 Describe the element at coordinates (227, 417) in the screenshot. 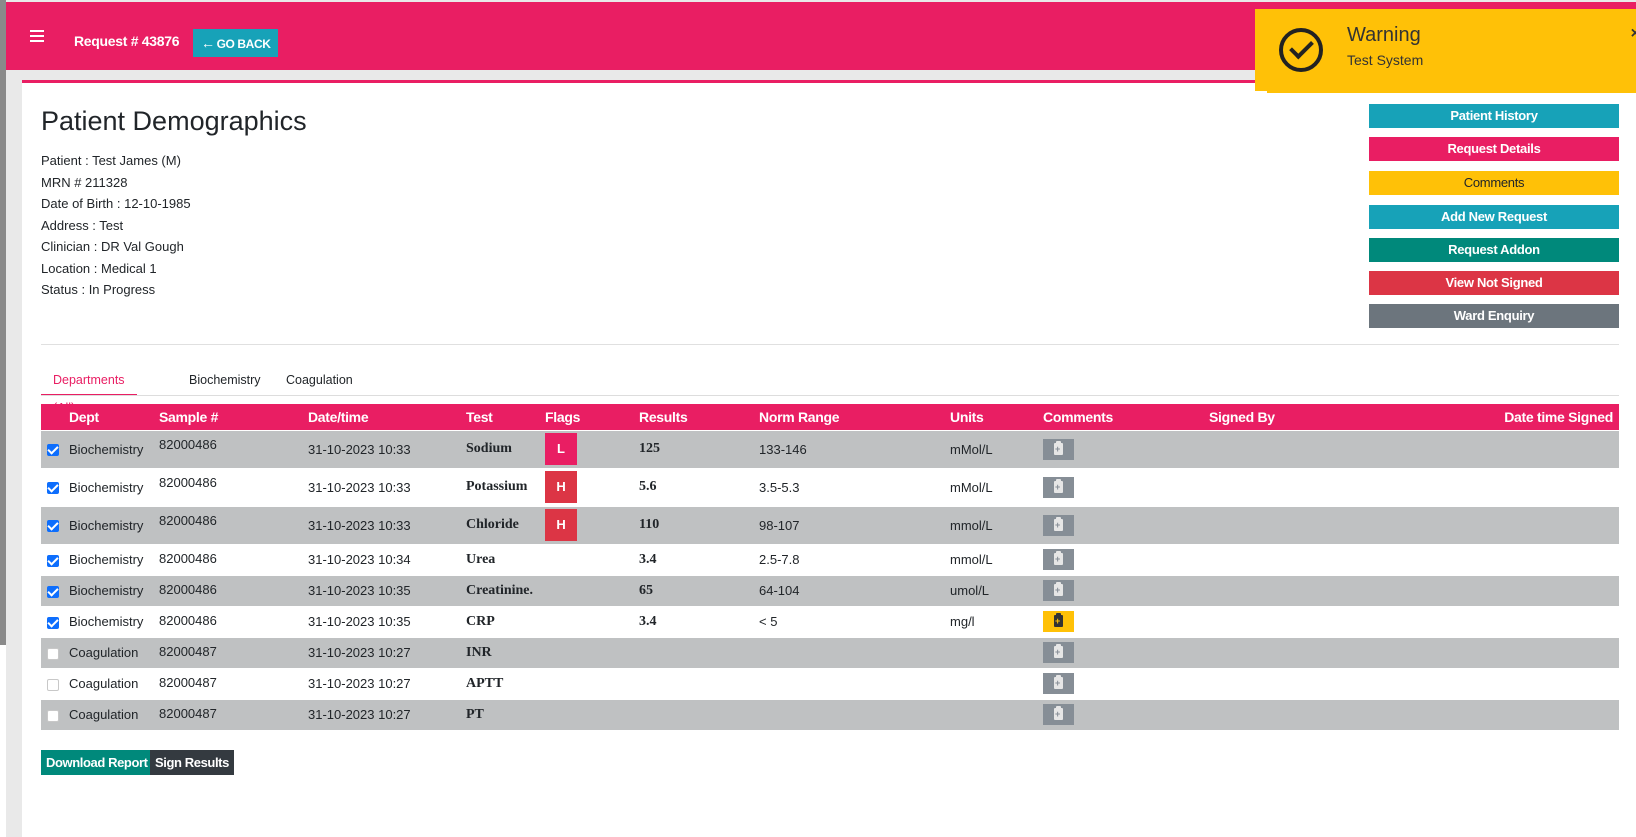

I see `header-sample: Sample #` at that location.